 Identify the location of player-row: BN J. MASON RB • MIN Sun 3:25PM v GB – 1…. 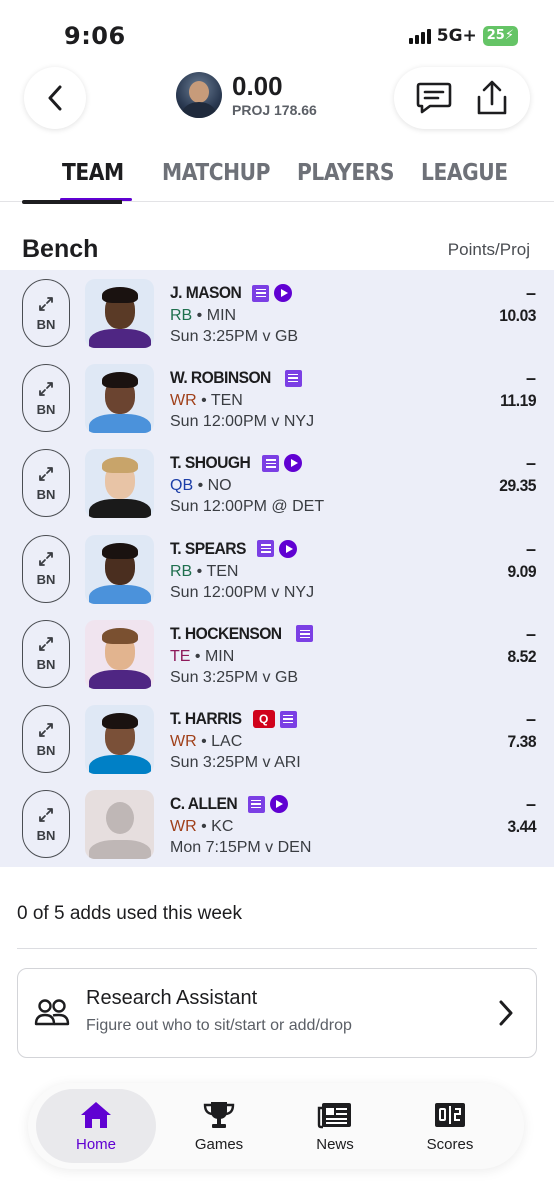
(277, 312).